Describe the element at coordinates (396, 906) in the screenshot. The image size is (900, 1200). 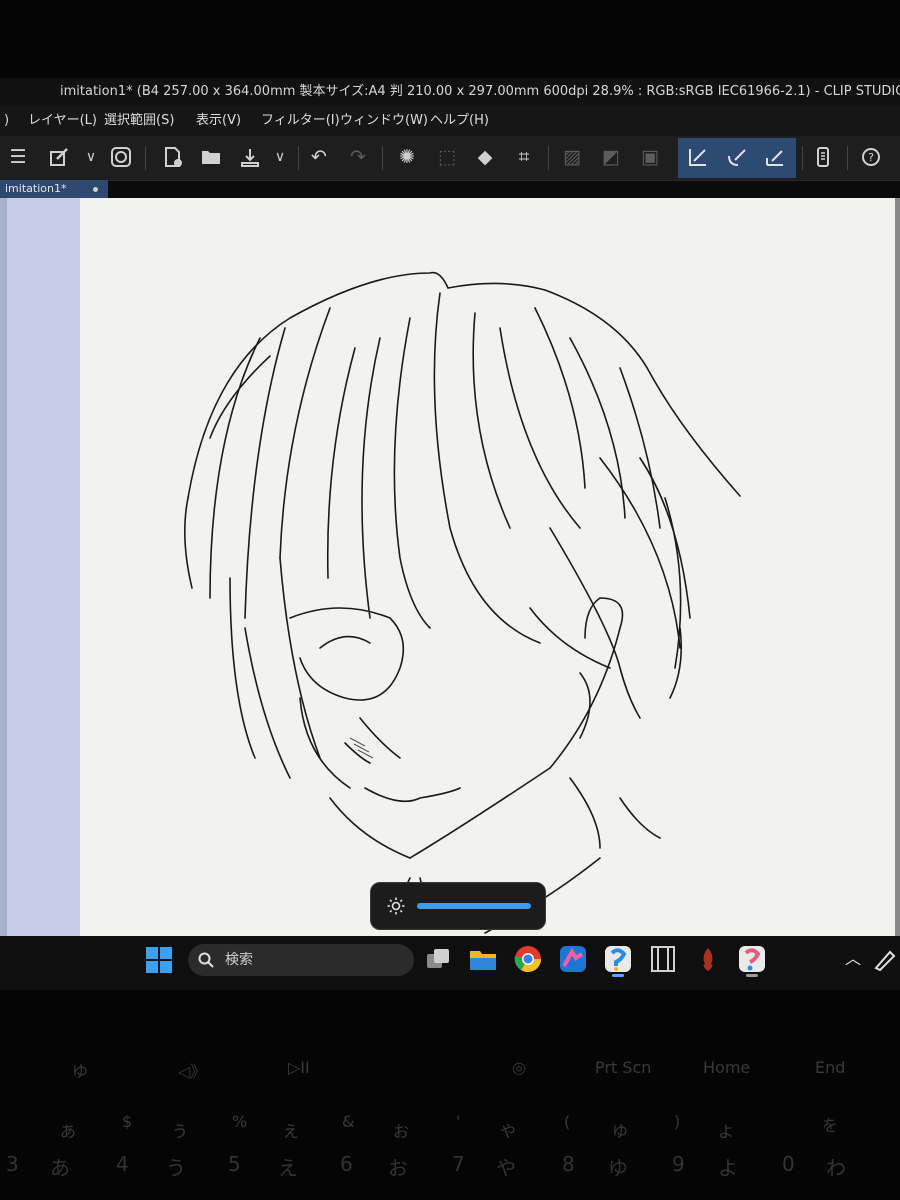
I see `sun-icon` at that location.